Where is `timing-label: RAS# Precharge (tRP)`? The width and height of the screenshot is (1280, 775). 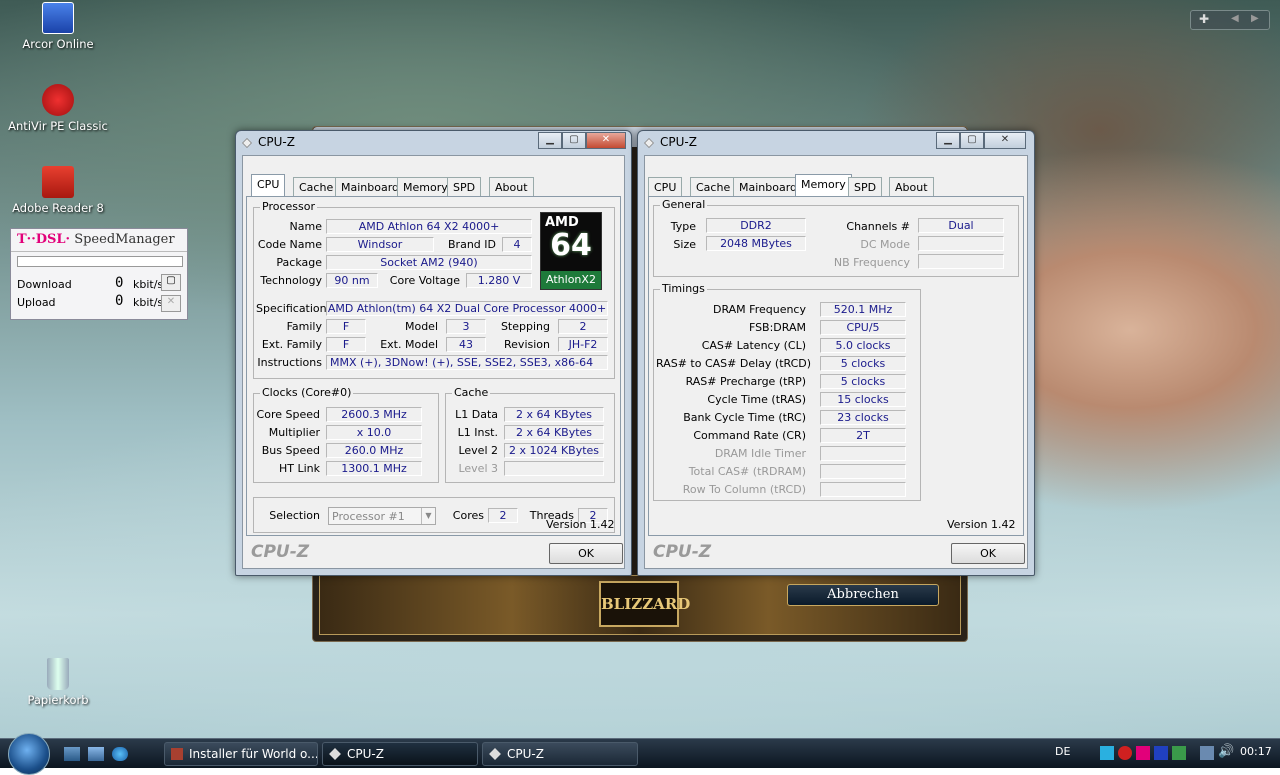
timing-label: RAS# Precharge (tRP) is located at coordinates (745, 381).